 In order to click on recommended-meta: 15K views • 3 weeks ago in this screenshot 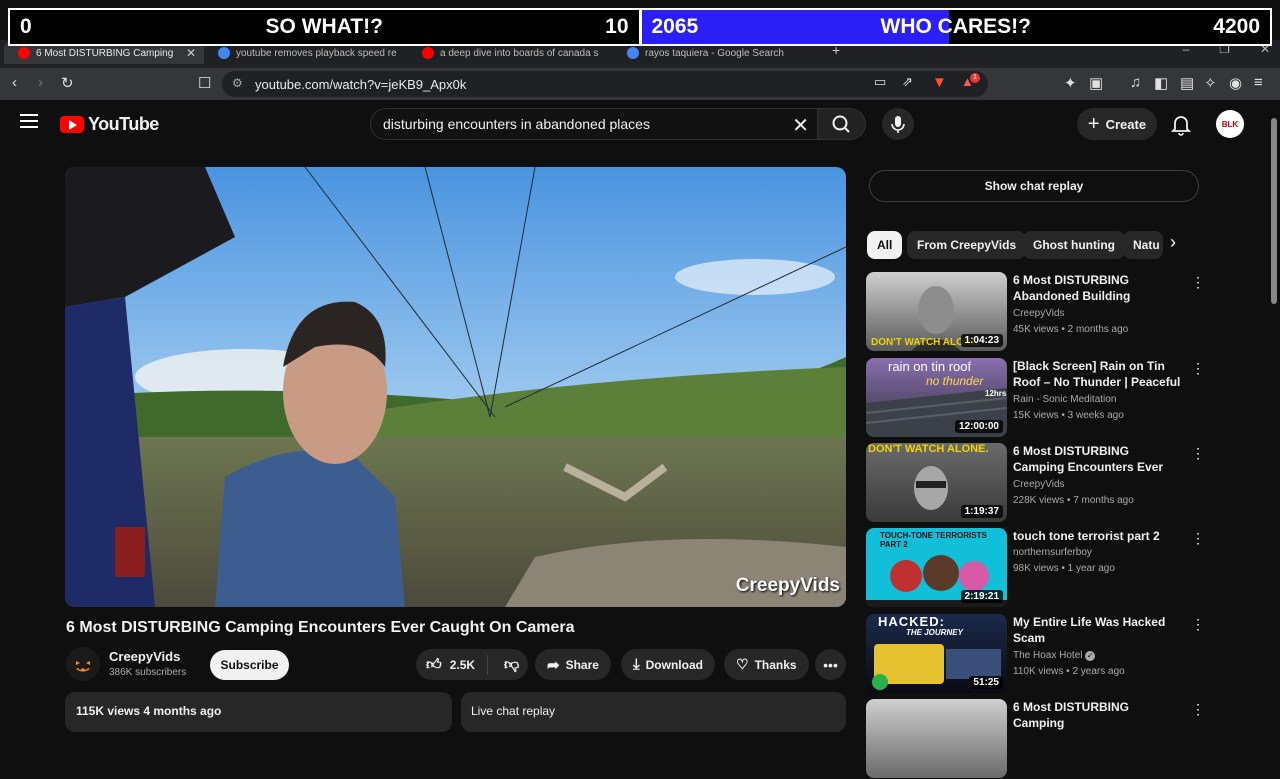, I will do `click(1068, 415)`.